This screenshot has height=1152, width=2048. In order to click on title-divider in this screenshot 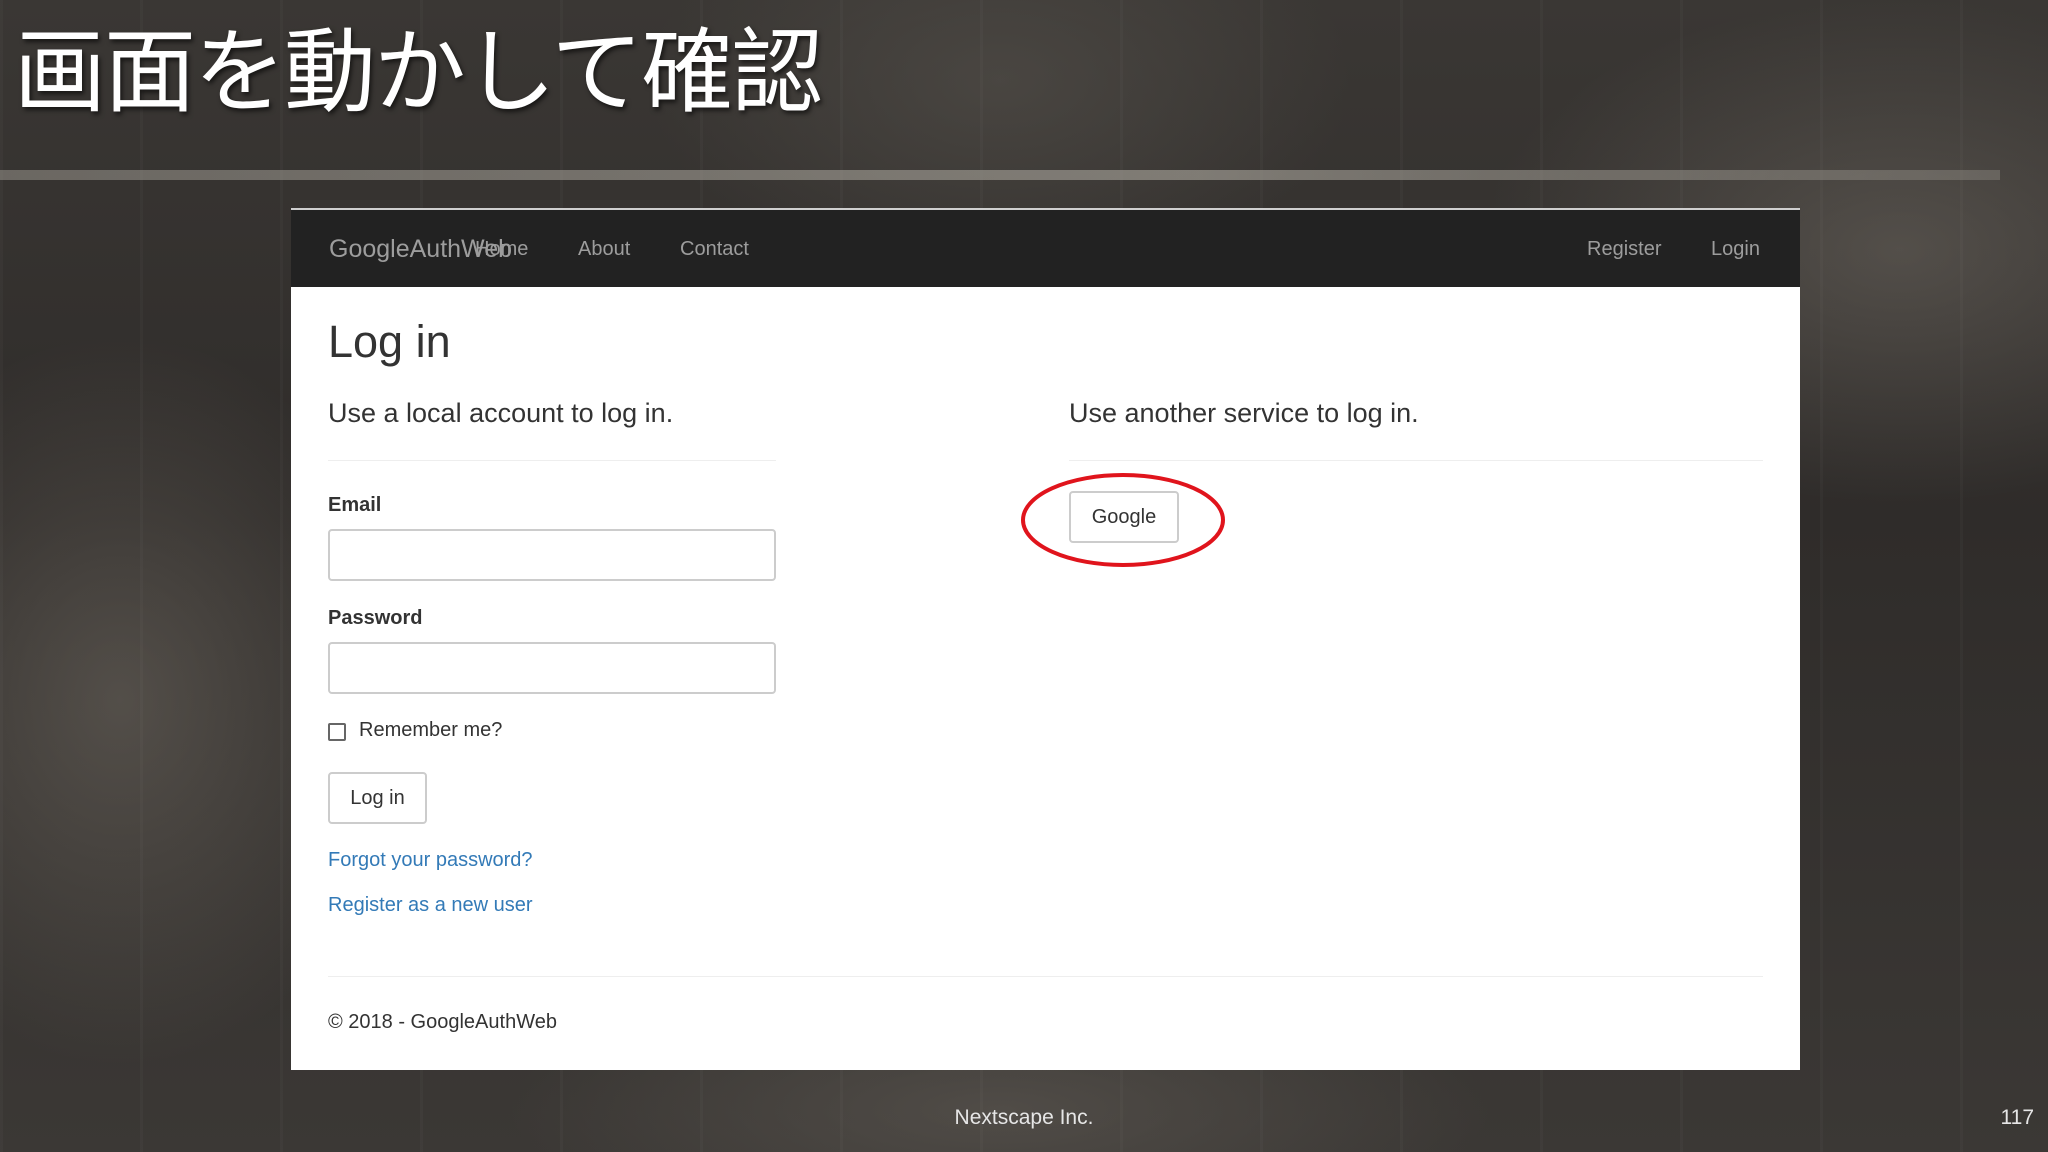, I will do `click(1000, 175)`.